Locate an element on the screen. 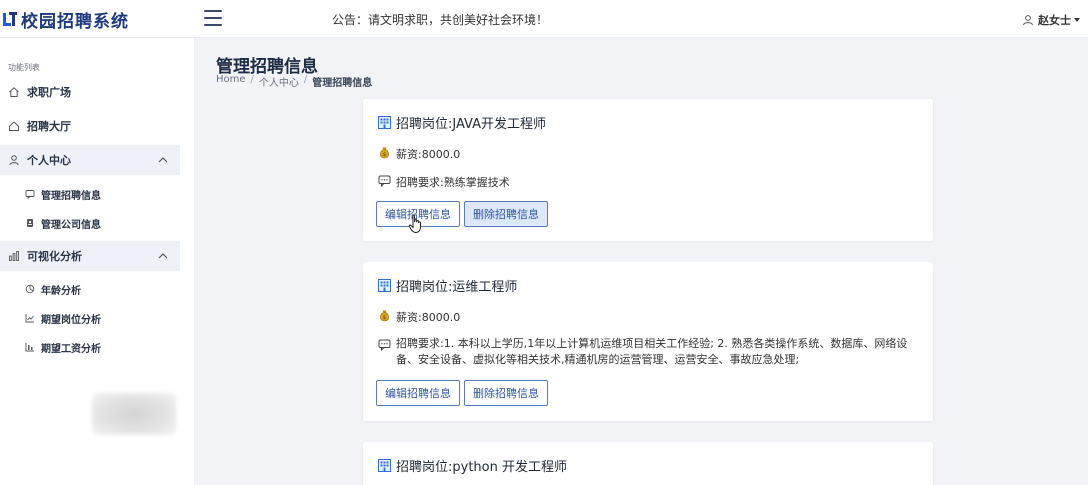 The image size is (1088, 485). sidebar-item-age-analysis: 年龄分析 is located at coordinates (90, 289).